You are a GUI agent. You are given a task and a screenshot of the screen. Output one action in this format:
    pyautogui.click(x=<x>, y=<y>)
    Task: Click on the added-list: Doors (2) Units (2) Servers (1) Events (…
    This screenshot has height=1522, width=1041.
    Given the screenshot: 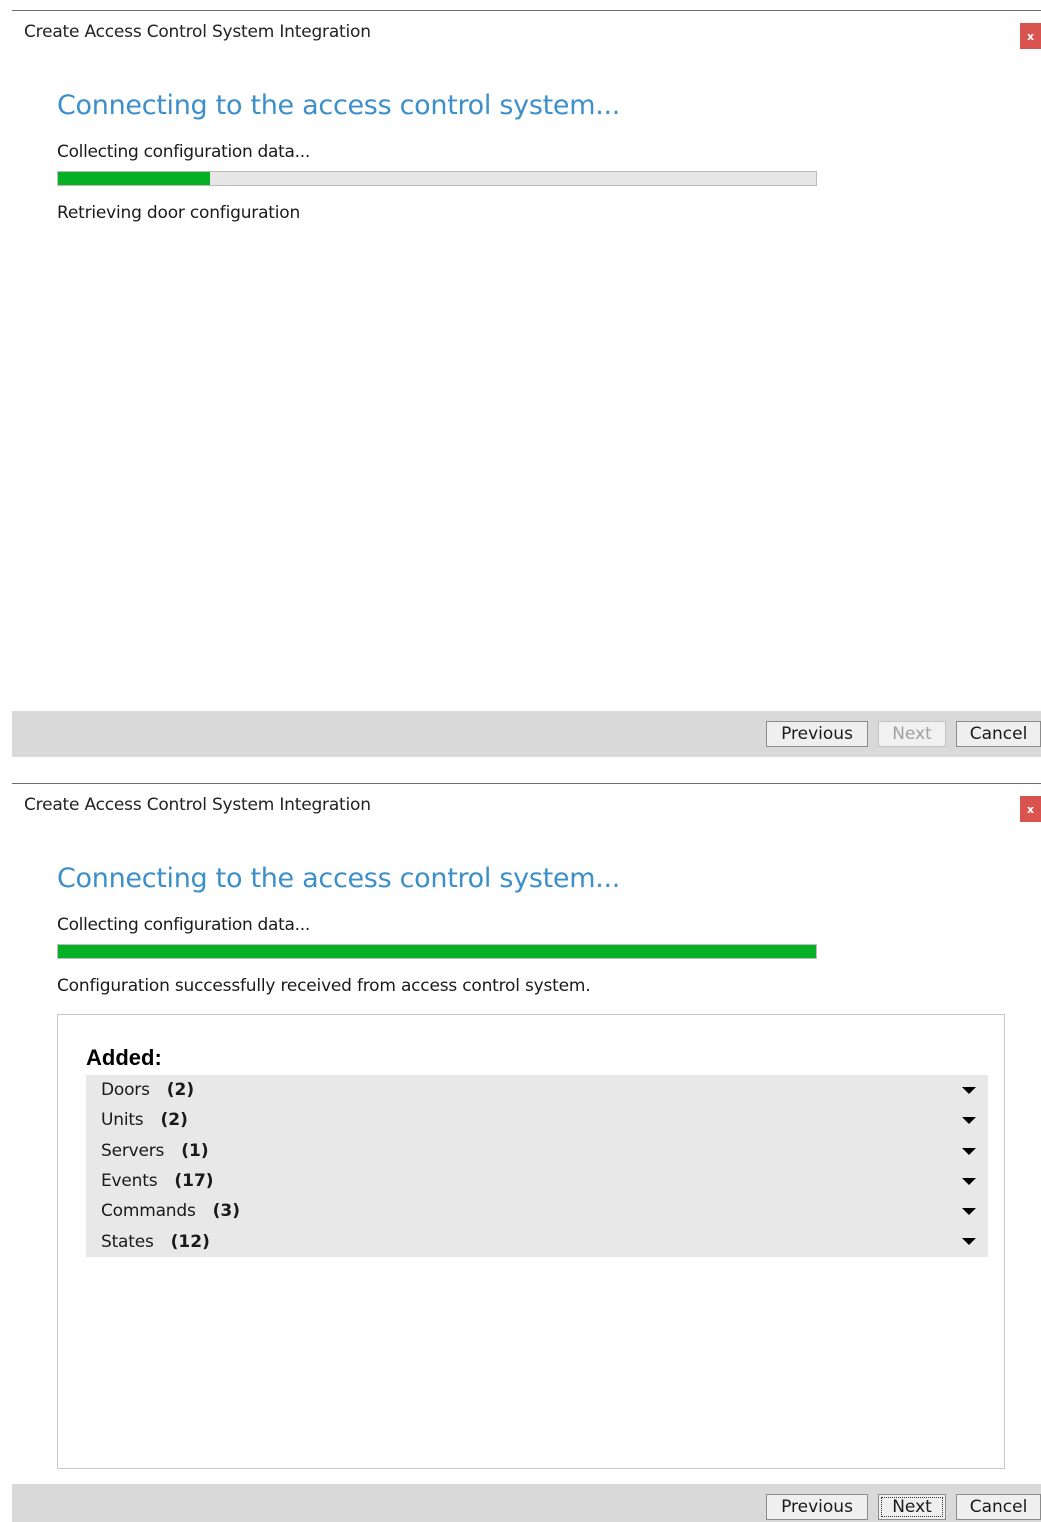 What is the action you would take?
    pyautogui.click(x=537, y=1166)
    